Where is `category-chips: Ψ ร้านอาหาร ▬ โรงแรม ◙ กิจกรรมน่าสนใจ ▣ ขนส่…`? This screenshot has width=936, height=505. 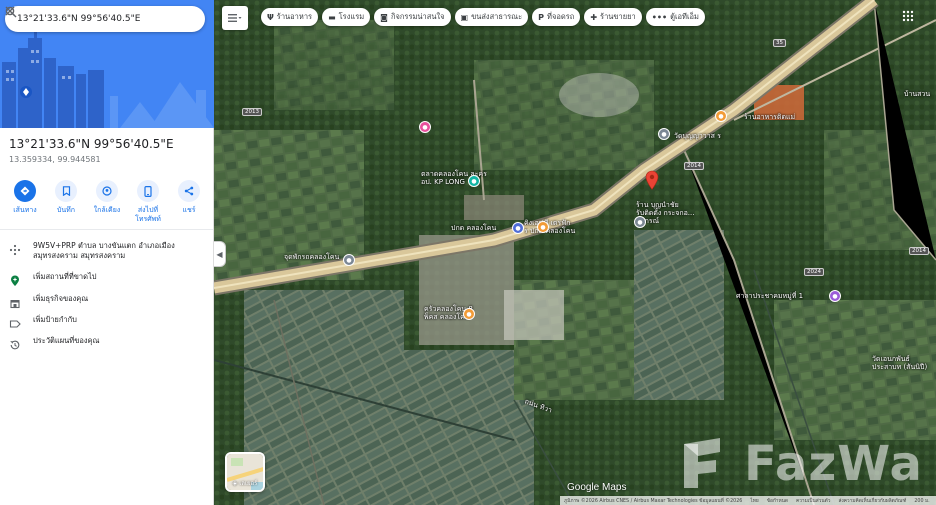 category-chips: Ψ ร้านอาหาร ▬ โรงแรม ◙ กิจกรรมน่าสนใจ ▣ ขนส่… is located at coordinates (483, 19).